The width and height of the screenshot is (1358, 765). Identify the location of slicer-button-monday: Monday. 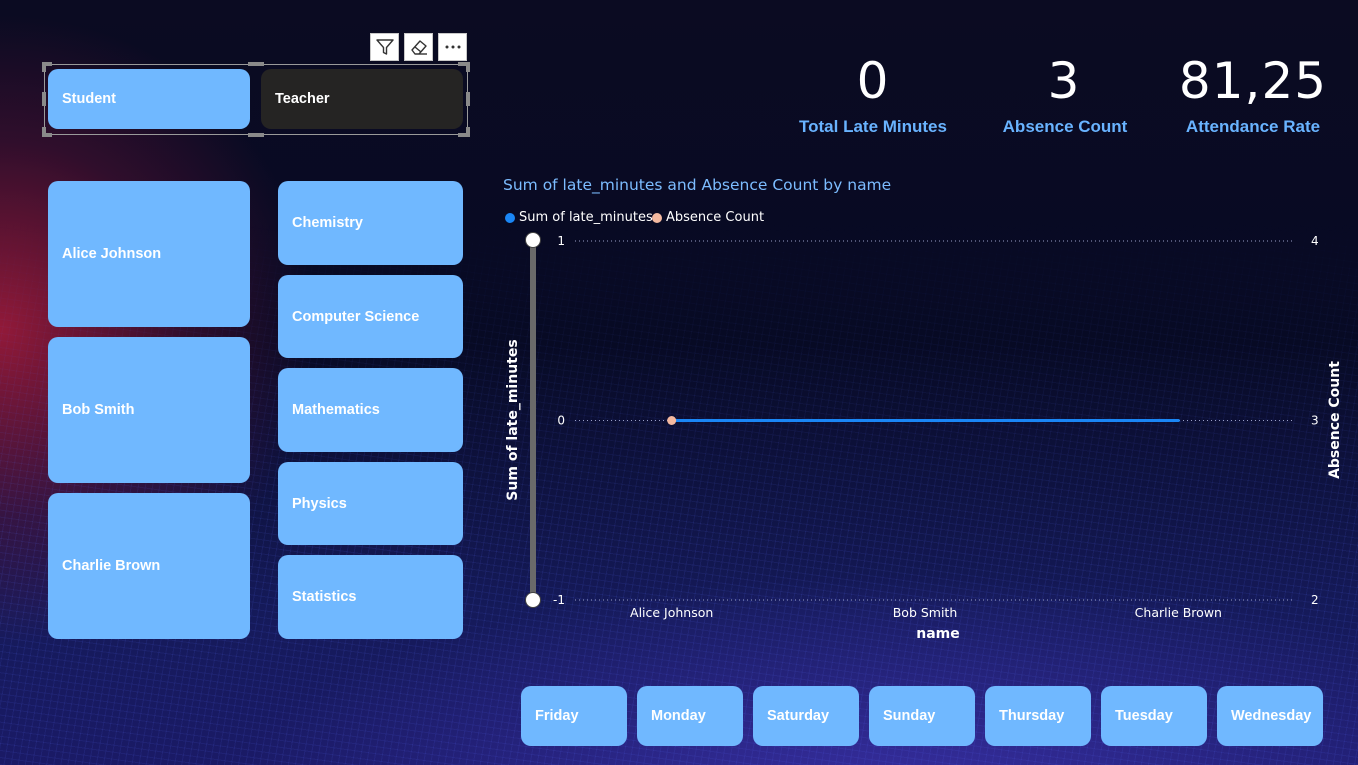
(690, 716).